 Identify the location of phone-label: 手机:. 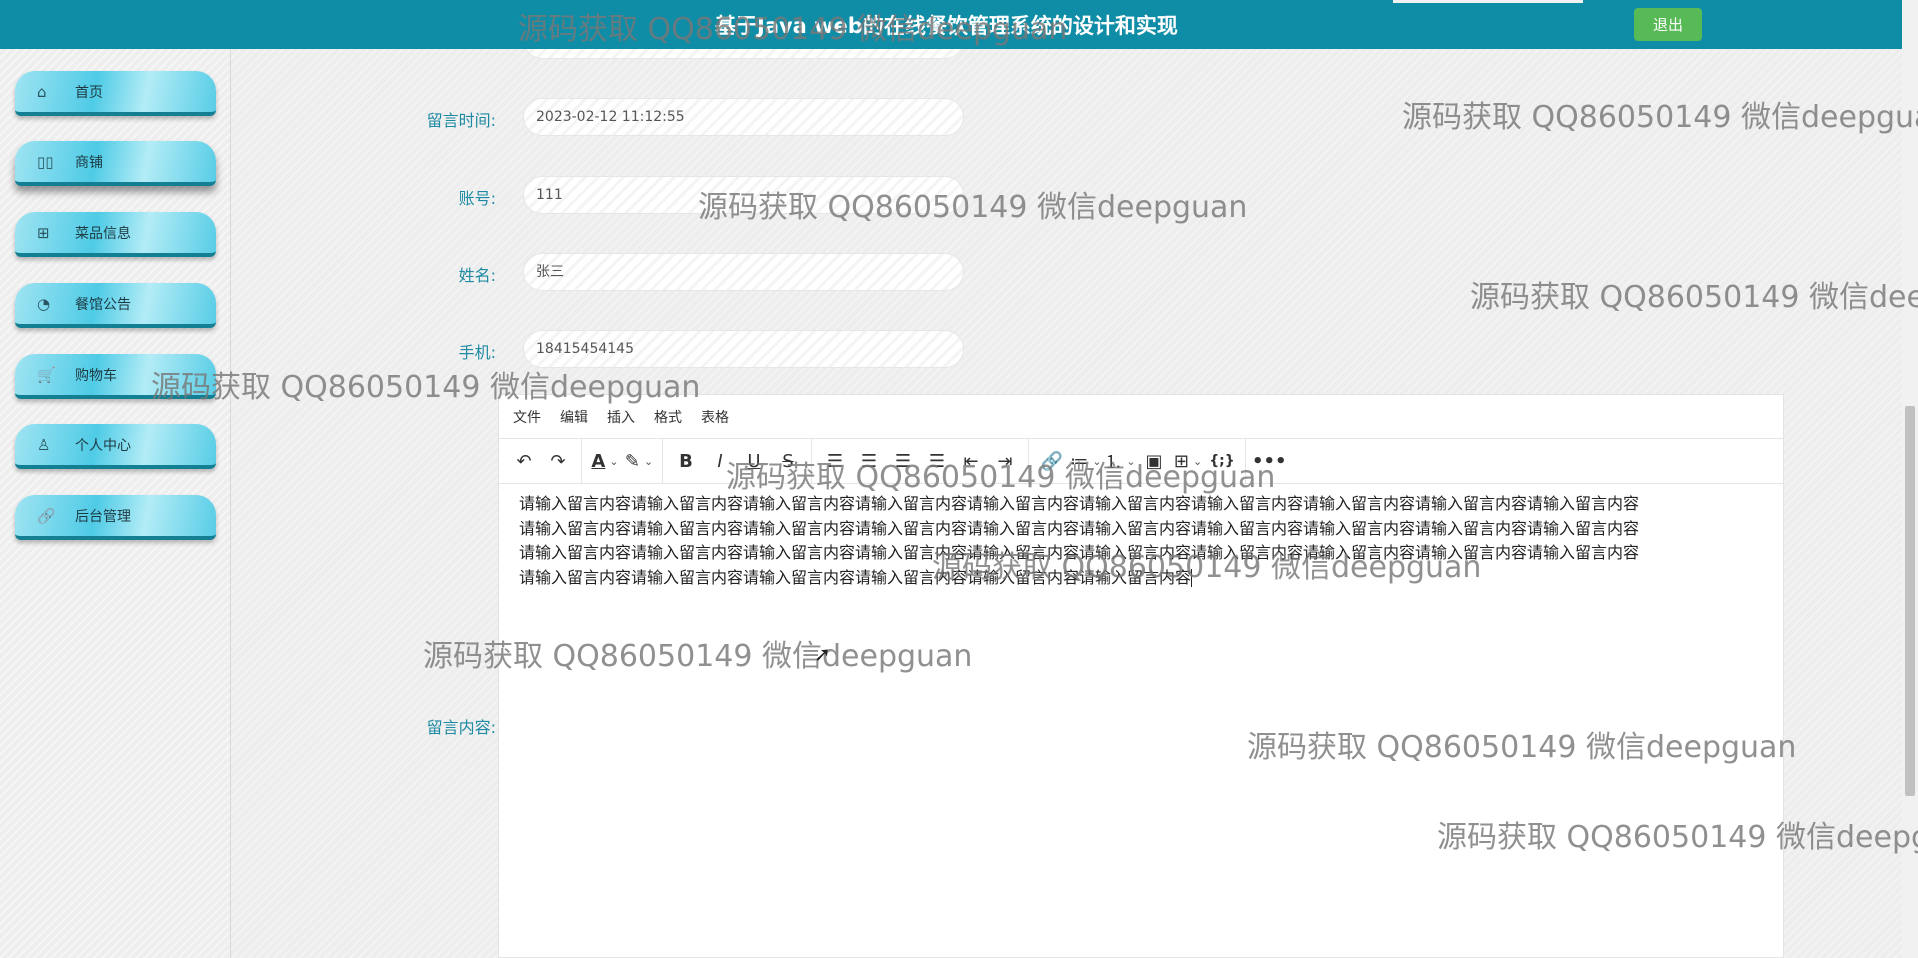
(477, 352).